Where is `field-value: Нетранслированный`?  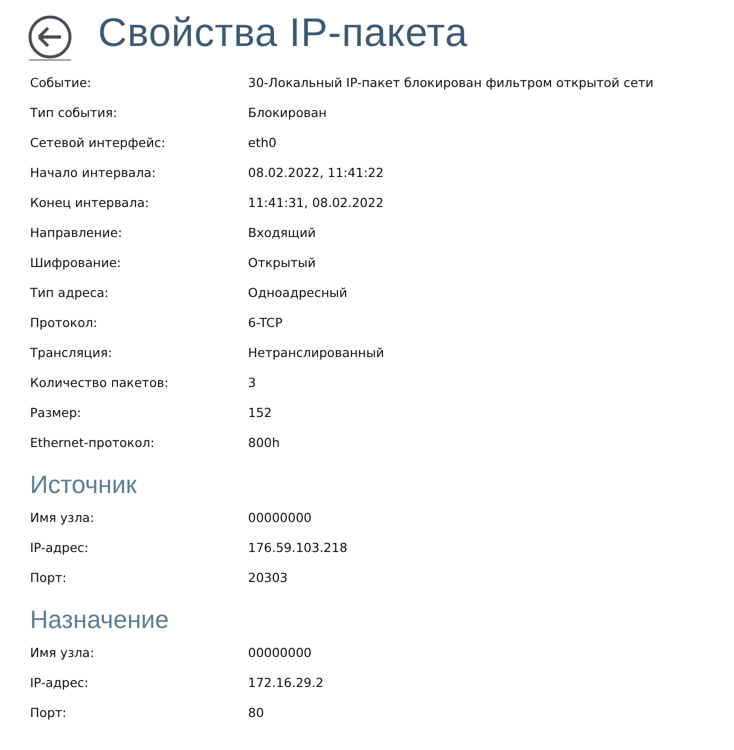
field-value: Нетранслированный is located at coordinates (316, 352).